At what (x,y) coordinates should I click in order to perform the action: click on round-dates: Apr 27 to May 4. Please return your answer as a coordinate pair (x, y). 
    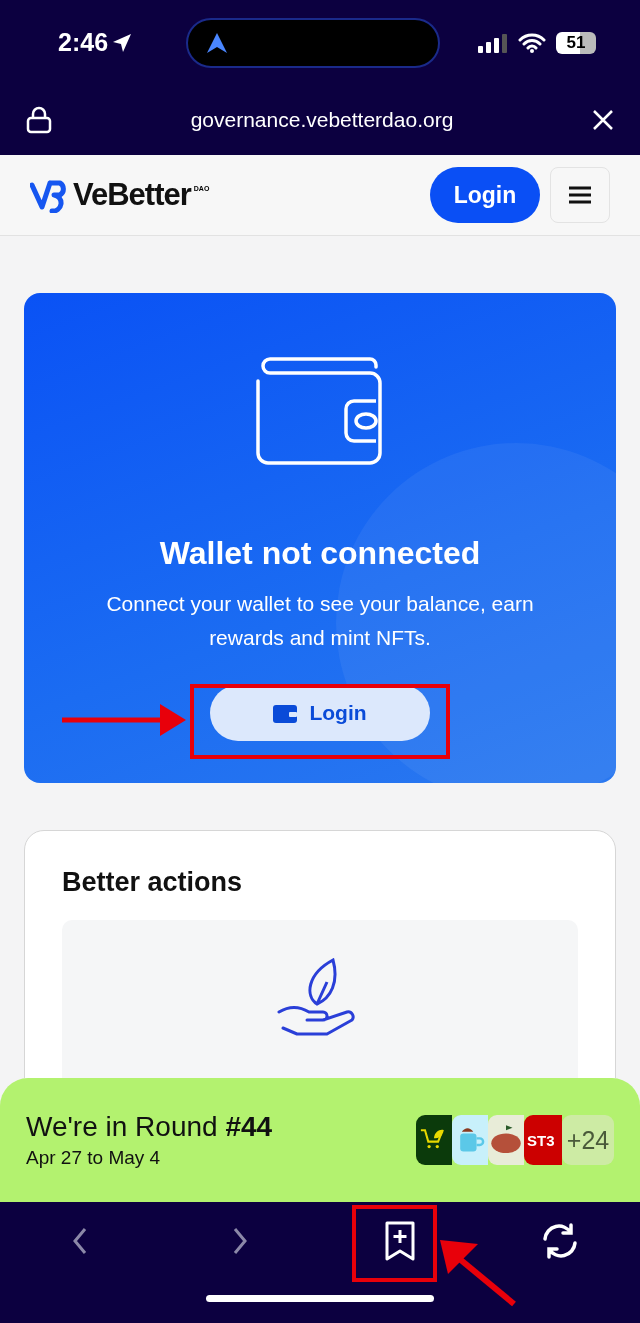
    Looking at the image, I should click on (94, 1158).